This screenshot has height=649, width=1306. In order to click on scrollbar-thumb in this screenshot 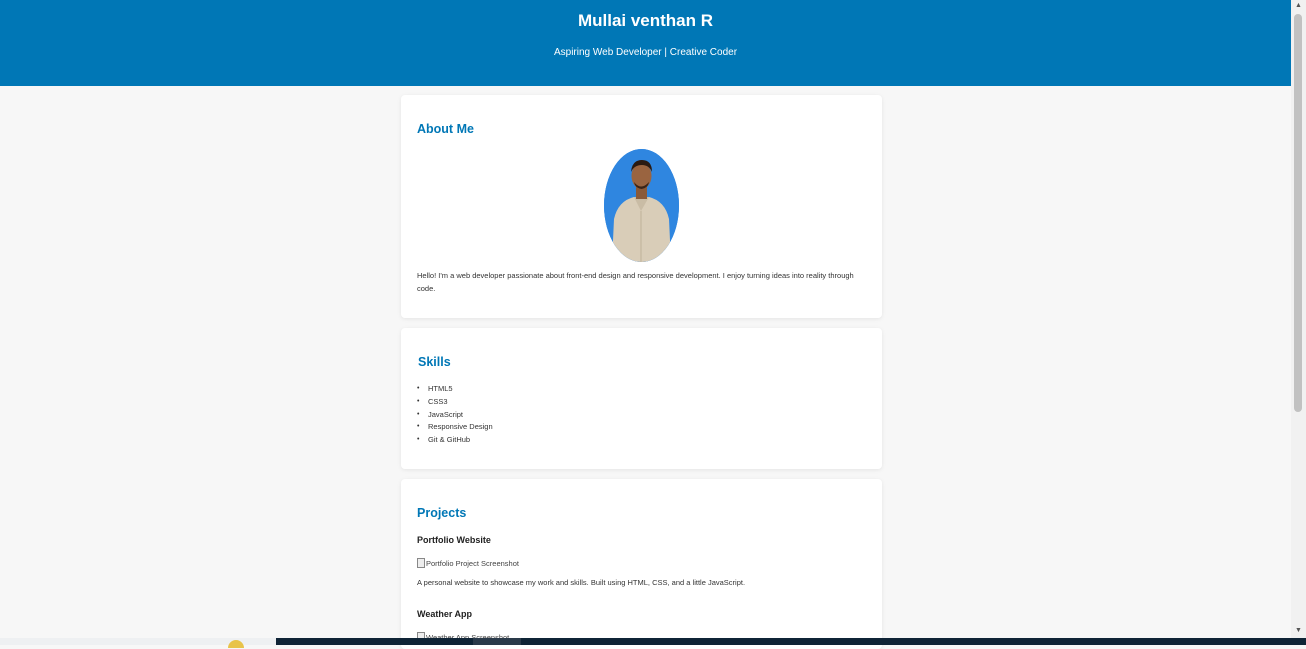, I will do `click(1298, 213)`.